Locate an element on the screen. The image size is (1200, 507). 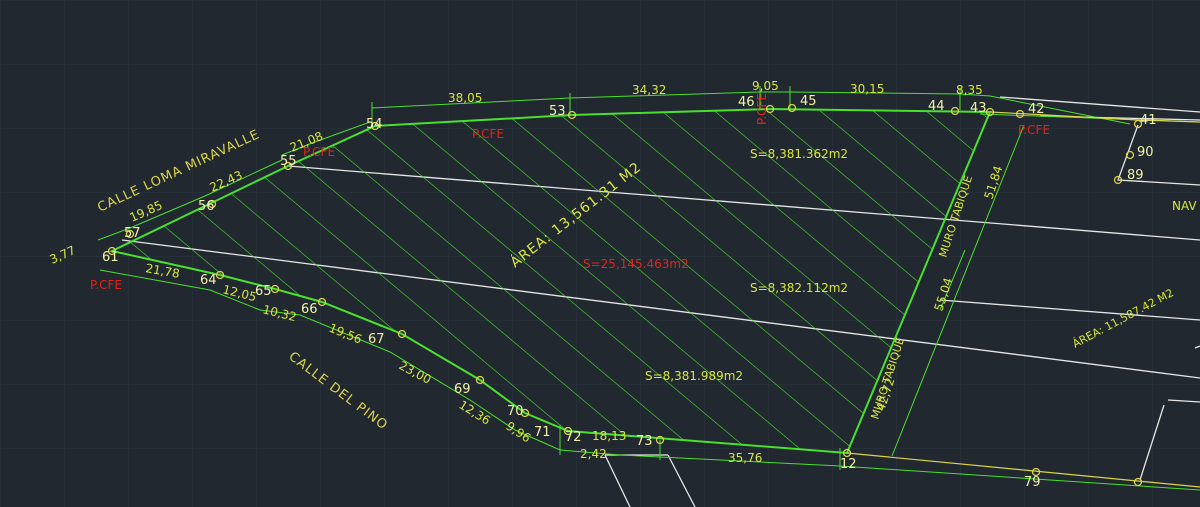
dimension-label: 2,42 is located at coordinates (593, 454).